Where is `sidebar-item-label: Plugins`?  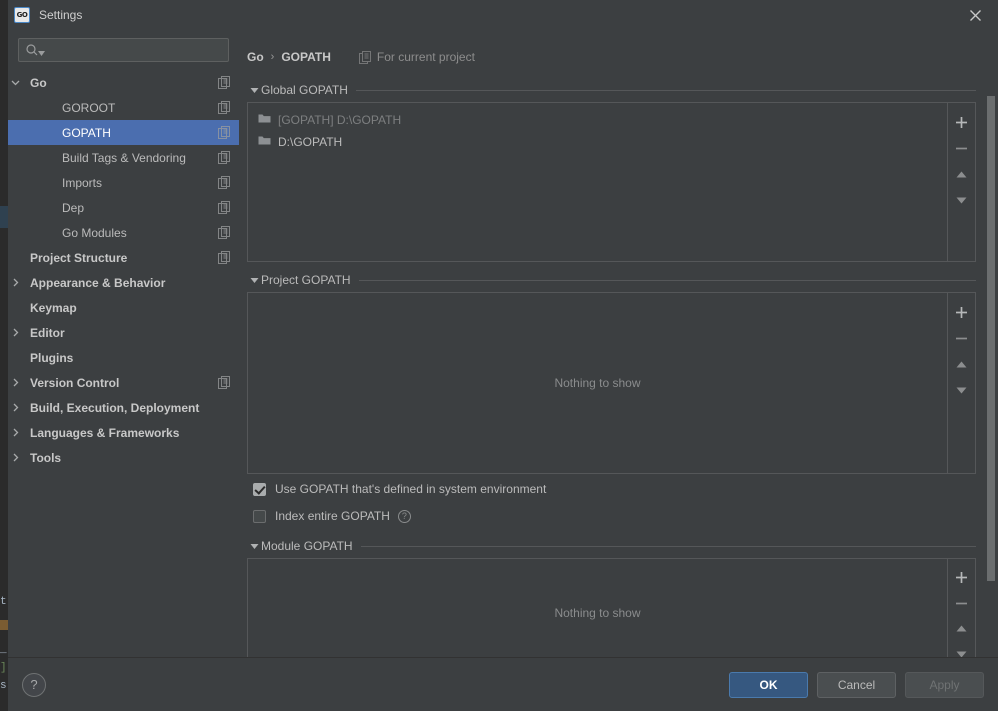
sidebar-item-label: Plugins is located at coordinates (52, 357).